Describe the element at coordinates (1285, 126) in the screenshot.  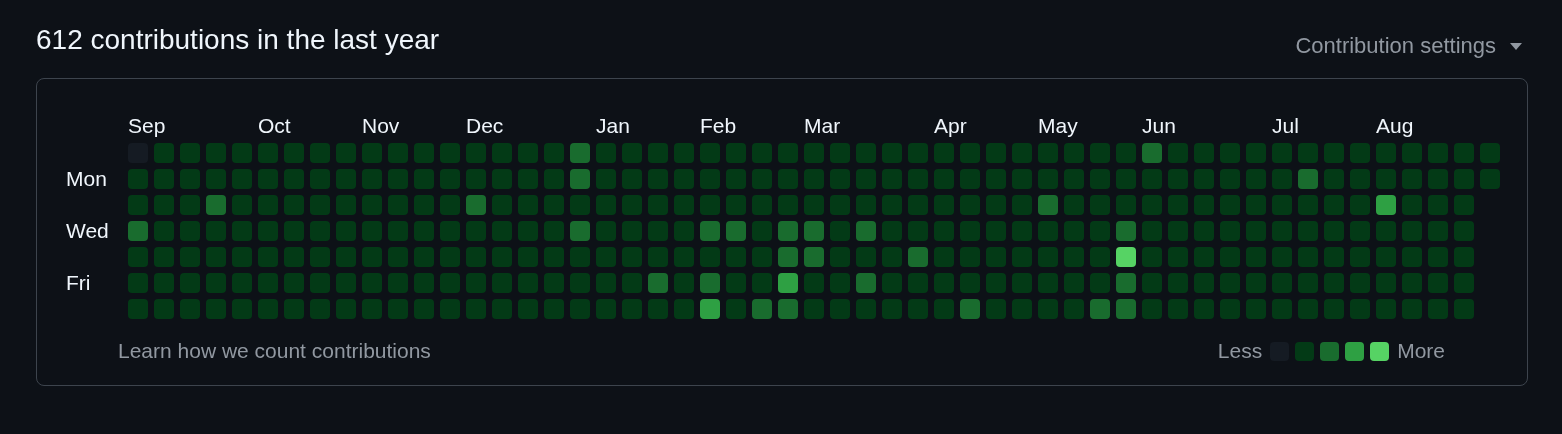
I see `month-label: Jul` at that location.